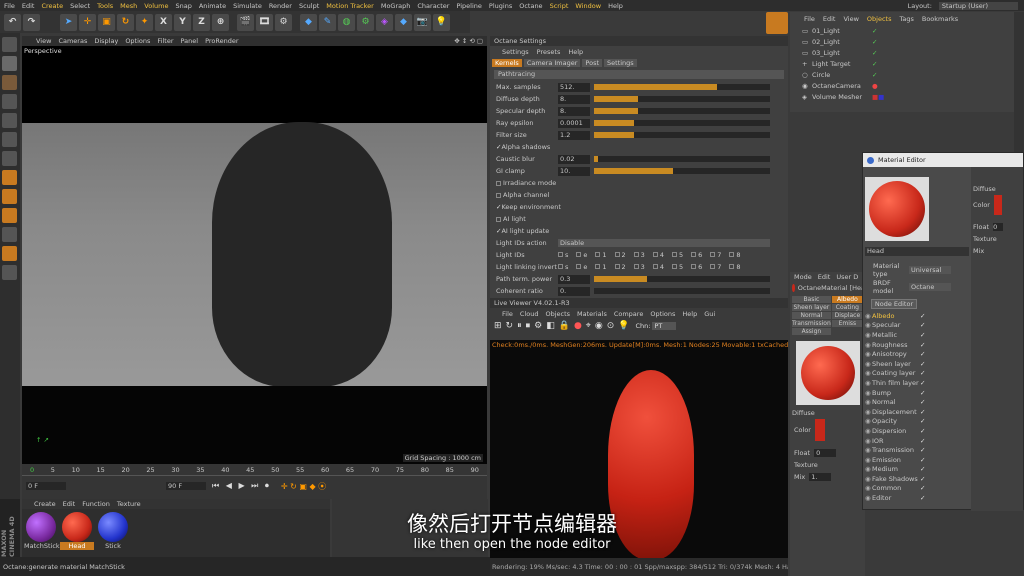  Describe the element at coordinates (620, 62) in the screenshot. I see `tab-settings: Settings` at that location.